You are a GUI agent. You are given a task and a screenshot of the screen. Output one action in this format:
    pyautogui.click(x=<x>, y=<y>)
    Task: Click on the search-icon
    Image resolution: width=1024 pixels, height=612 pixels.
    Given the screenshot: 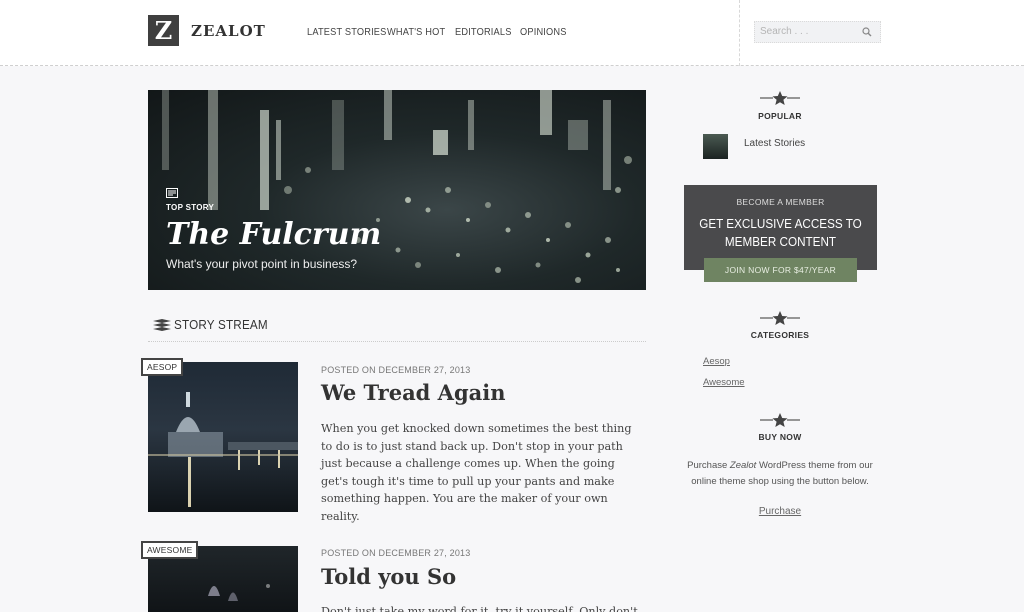 What is the action you would take?
    pyautogui.click(x=867, y=32)
    